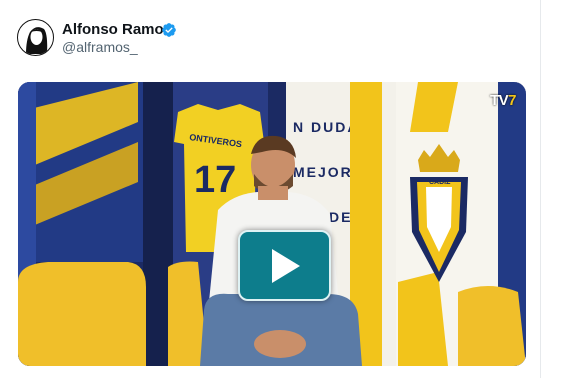 Image resolution: width=564 pixels, height=378 pixels. What do you see at coordinates (215, 180) in the screenshot?
I see `jersey-number: 17` at bounding box center [215, 180].